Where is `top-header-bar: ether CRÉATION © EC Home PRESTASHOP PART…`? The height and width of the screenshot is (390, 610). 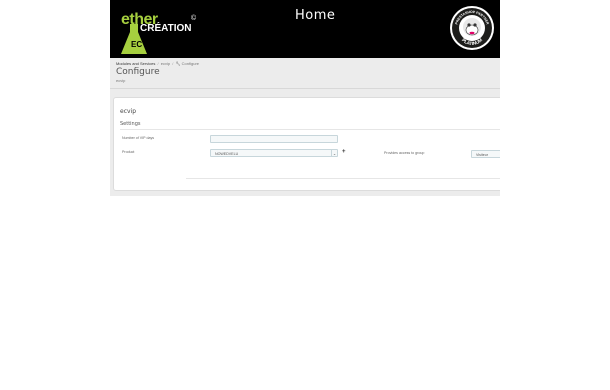 top-header-bar: ether CRÉATION © EC Home PRESTASHOP PART… is located at coordinates (305, 29).